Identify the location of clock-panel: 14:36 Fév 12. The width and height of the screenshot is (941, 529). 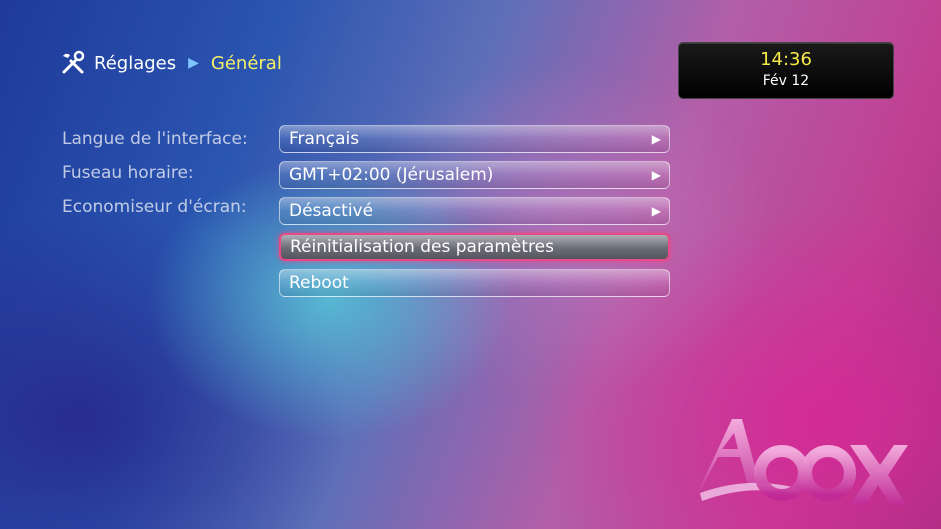
(786, 70).